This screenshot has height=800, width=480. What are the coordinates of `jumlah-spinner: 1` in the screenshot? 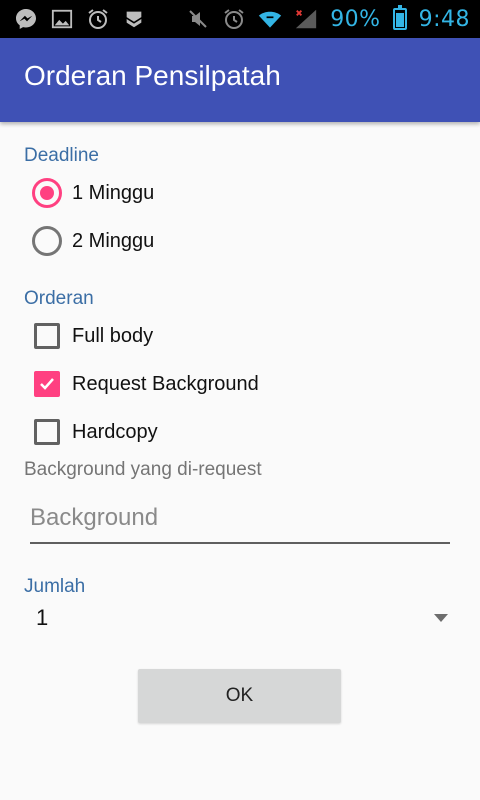 It's located at (238, 618).